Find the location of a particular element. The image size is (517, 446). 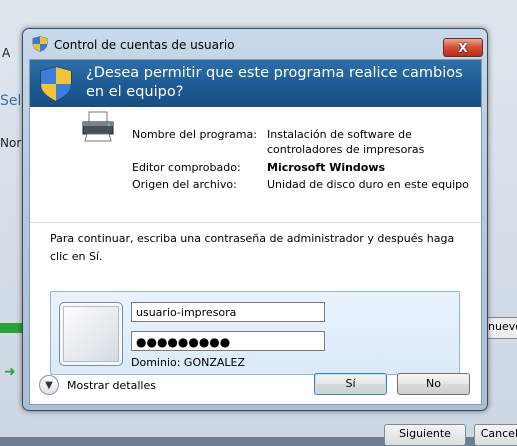

divider is located at coordinates (255, 222).